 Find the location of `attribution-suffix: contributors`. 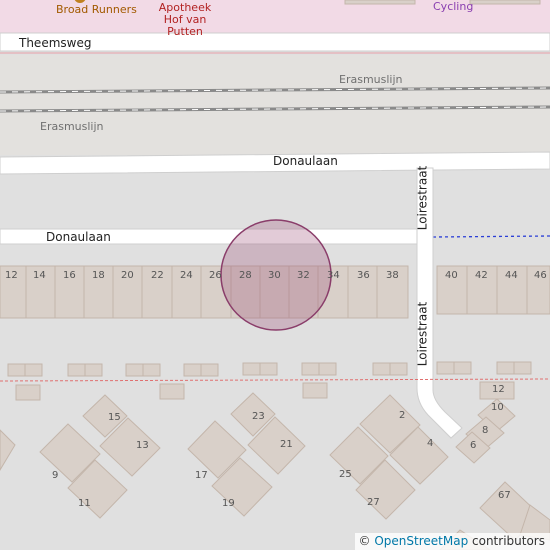

attribution-suffix: contributors is located at coordinates (508, 541).